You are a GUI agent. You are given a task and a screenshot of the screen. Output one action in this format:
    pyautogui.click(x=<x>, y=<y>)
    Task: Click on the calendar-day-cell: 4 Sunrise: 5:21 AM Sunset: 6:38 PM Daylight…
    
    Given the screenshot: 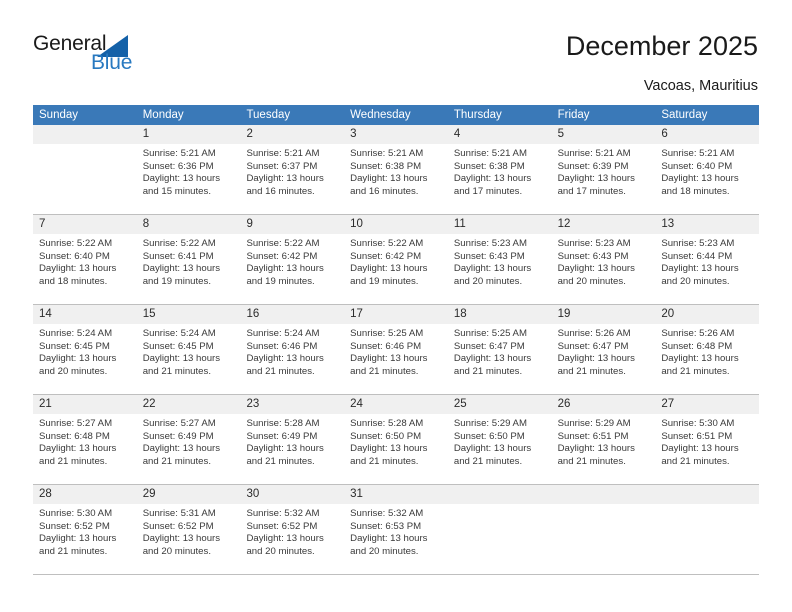 What is the action you would take?
    pyautogui.click(x=499, y=169)
    